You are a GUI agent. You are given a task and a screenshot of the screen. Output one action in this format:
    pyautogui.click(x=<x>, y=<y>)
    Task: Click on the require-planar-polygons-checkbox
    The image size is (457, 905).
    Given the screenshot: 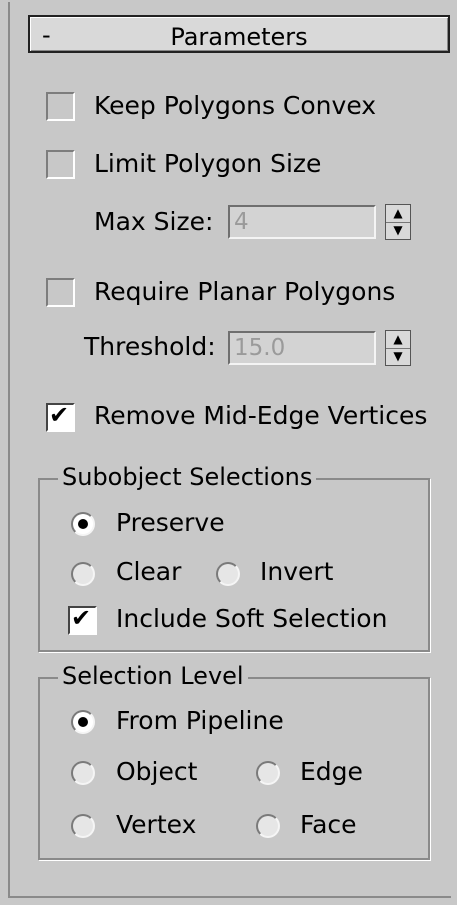 What is the action you would take?
    pyautogui.click(x=60, y=292)
    